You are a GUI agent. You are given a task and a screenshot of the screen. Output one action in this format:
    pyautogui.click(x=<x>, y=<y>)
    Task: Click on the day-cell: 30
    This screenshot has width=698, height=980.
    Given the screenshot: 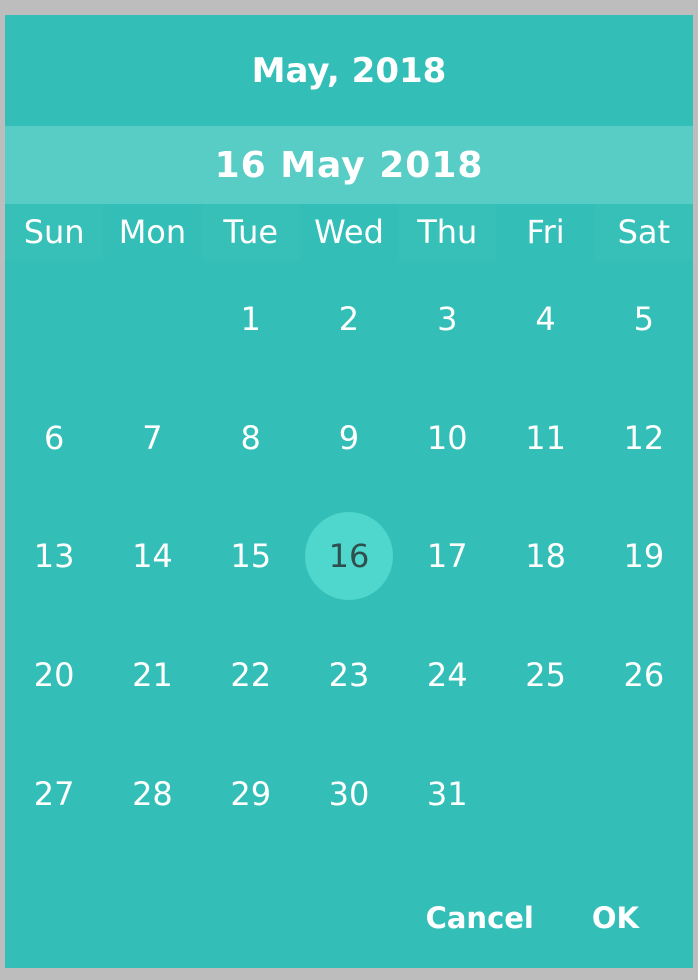 What is the action you would take?
    pyautogui.click(x=349, y=793)
    